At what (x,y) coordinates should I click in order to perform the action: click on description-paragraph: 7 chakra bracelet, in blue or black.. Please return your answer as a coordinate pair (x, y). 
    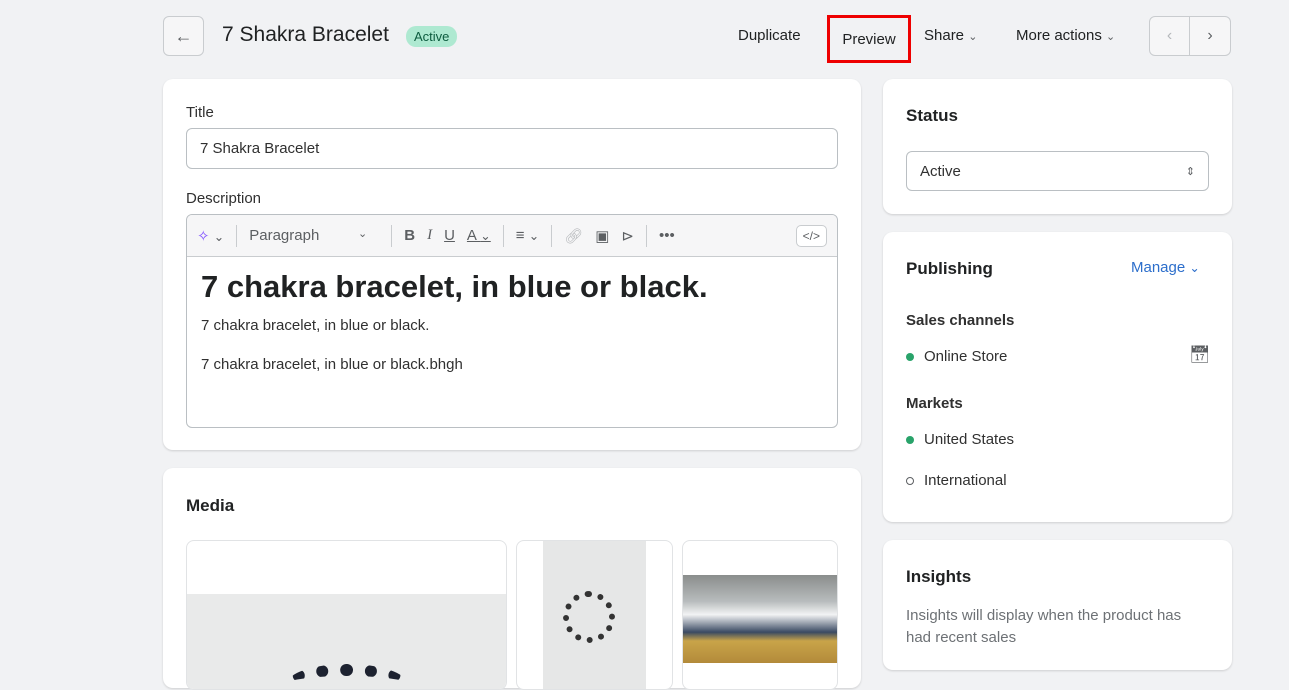
    Looking at the image, I should click on (315, 325).